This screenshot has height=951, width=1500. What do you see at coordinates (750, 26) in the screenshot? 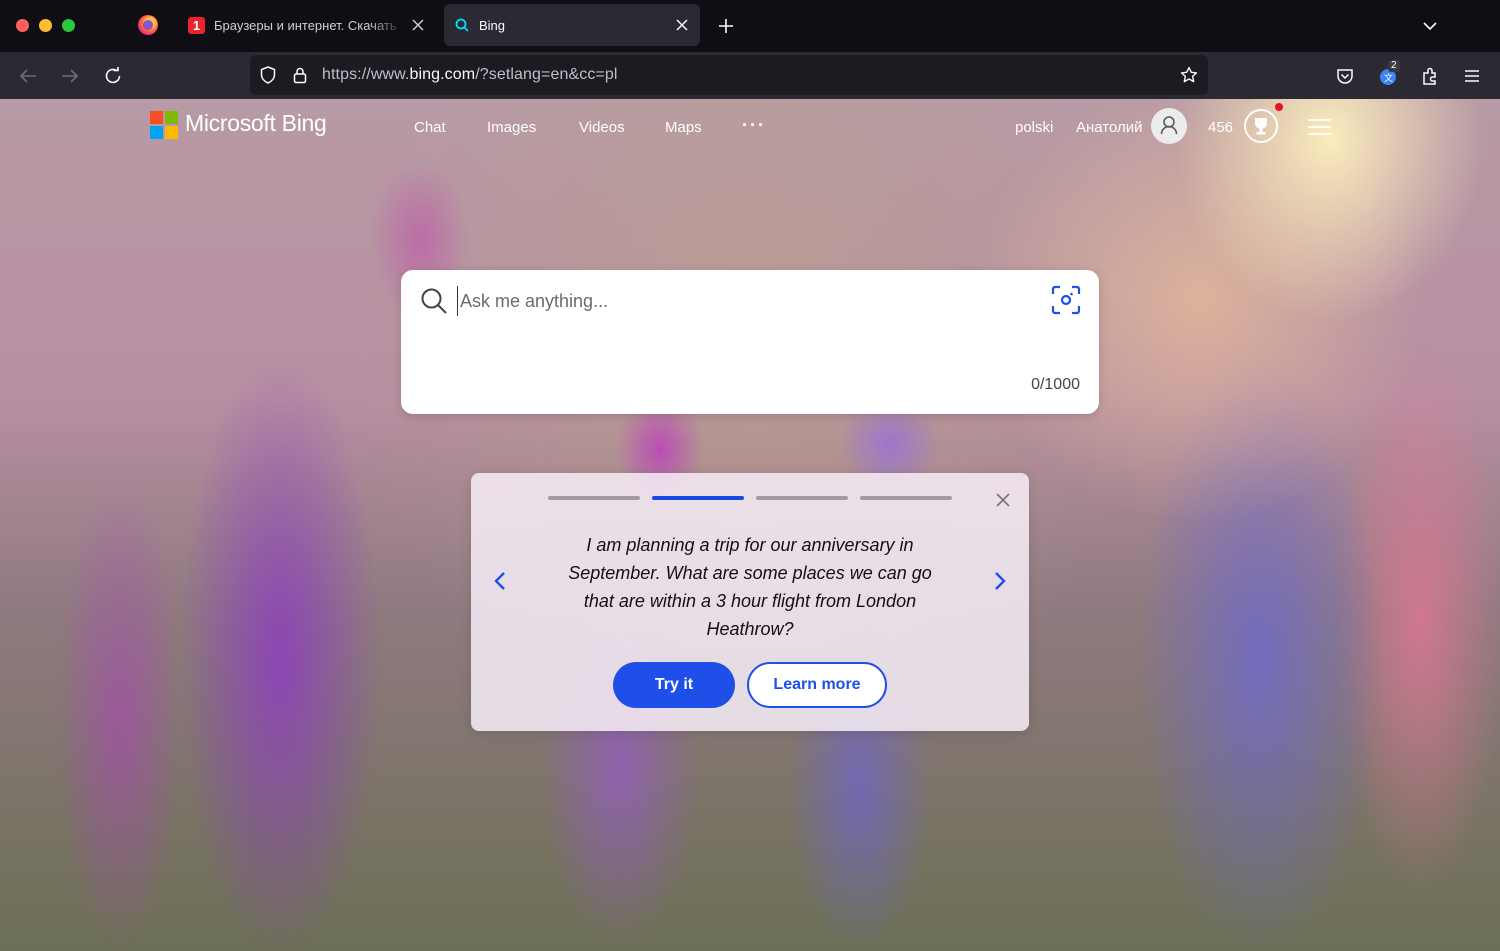
I see `browser-titlebar: 1 Браузеры и интернет. Скачать Bing` at bounding box center [750, 26].